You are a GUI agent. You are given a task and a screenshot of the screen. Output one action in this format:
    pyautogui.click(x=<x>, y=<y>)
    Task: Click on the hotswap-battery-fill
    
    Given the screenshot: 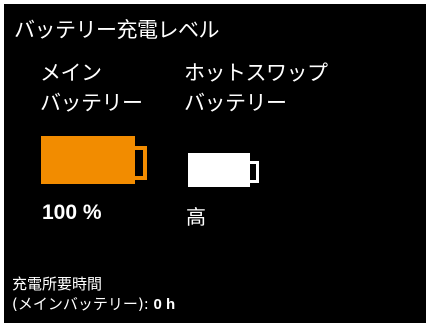 What is the action you would take?
    pyautogui.click(x=219, y=170)
    